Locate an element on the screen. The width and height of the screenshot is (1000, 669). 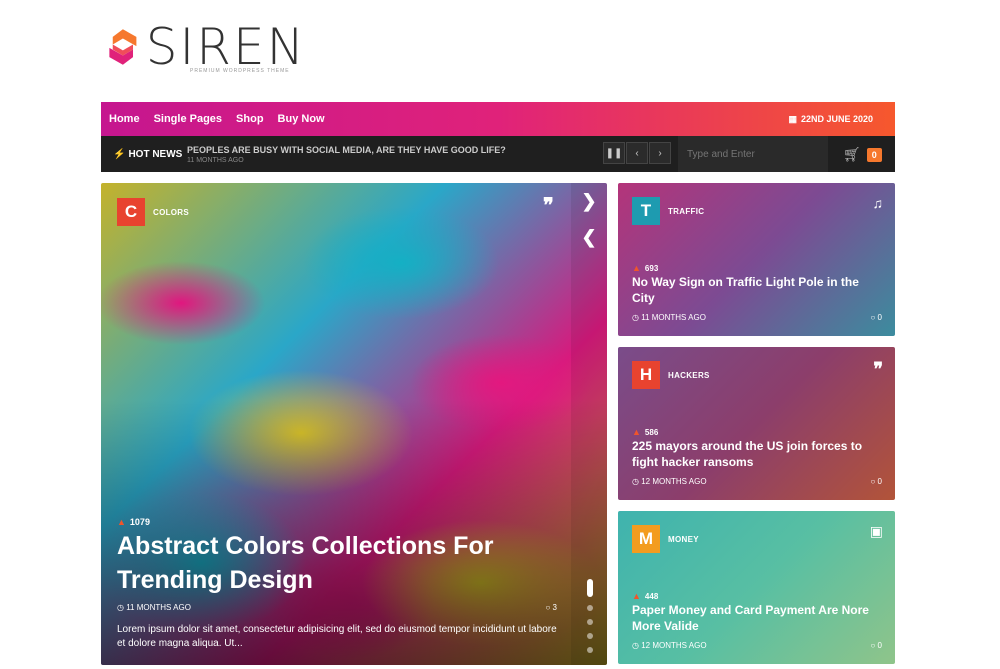
category-letter: H is located at coordinates (646, 375).